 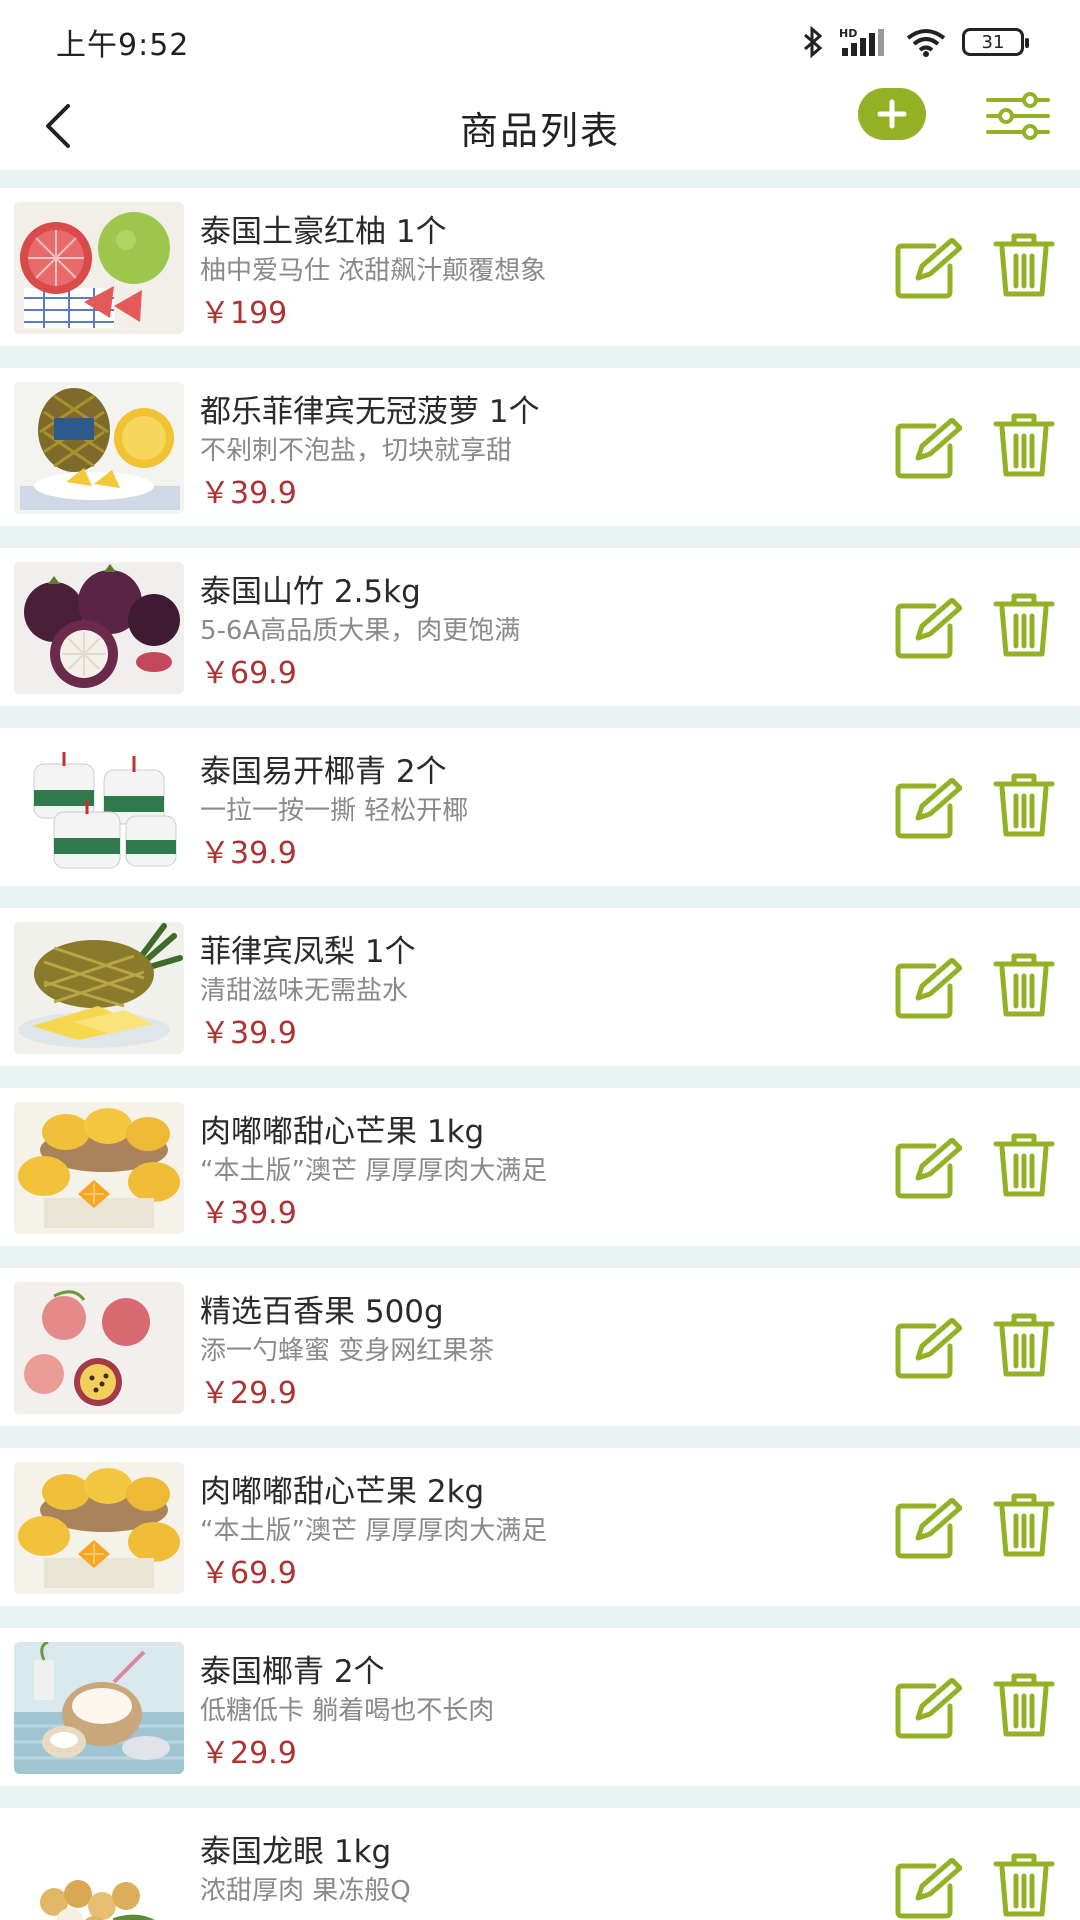 I want to click on product-name: 菲律宾凤梨 1个, so click(x=308, y=952).